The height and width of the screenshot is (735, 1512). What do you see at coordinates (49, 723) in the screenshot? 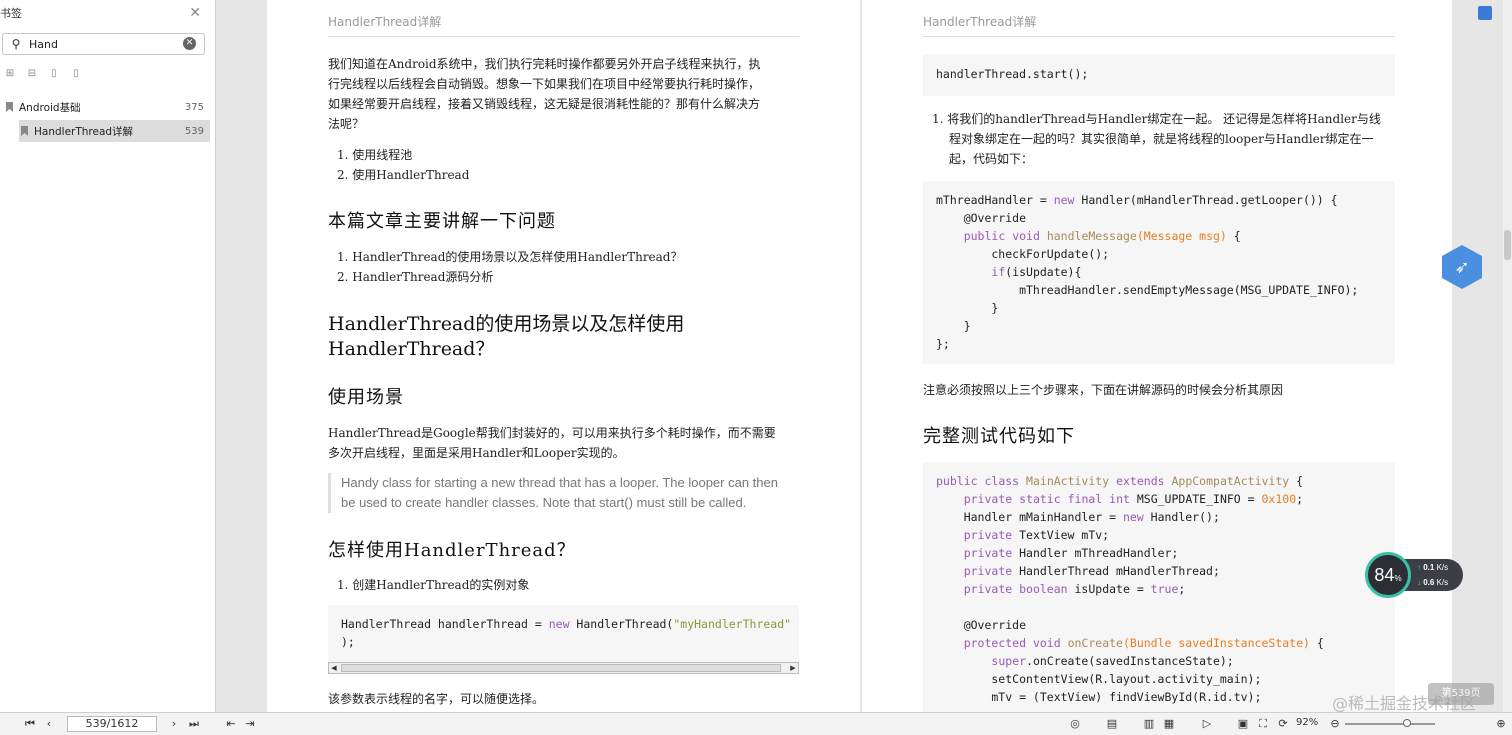
I see `prev-page-icon: ‹` at bounding box center [49, 723].